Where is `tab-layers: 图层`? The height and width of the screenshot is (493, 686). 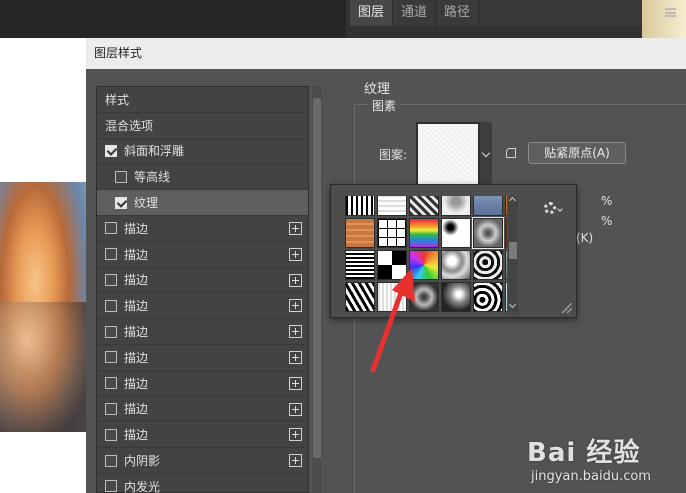 tab-layers: 图层 is located at coordinates (372, 13).